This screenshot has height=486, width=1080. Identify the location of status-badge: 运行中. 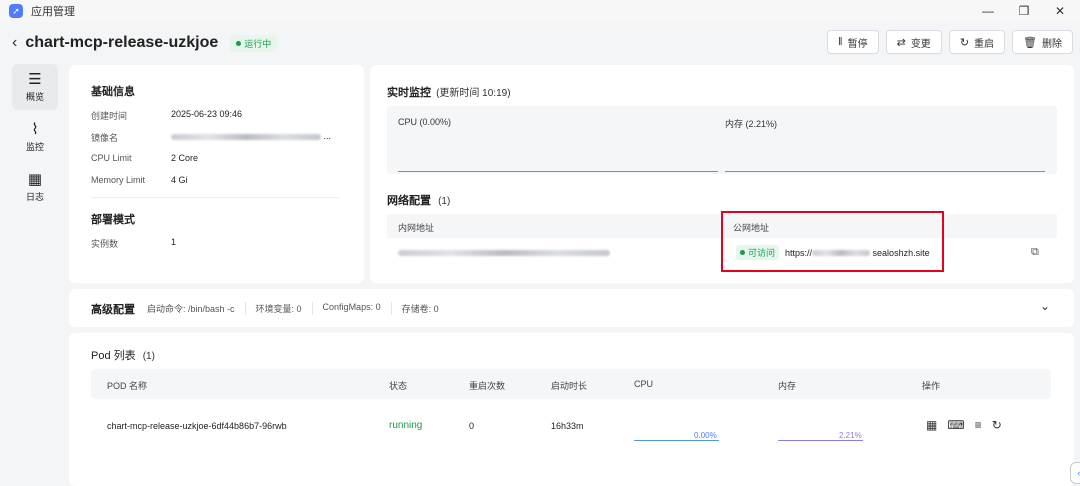
(254, 43).